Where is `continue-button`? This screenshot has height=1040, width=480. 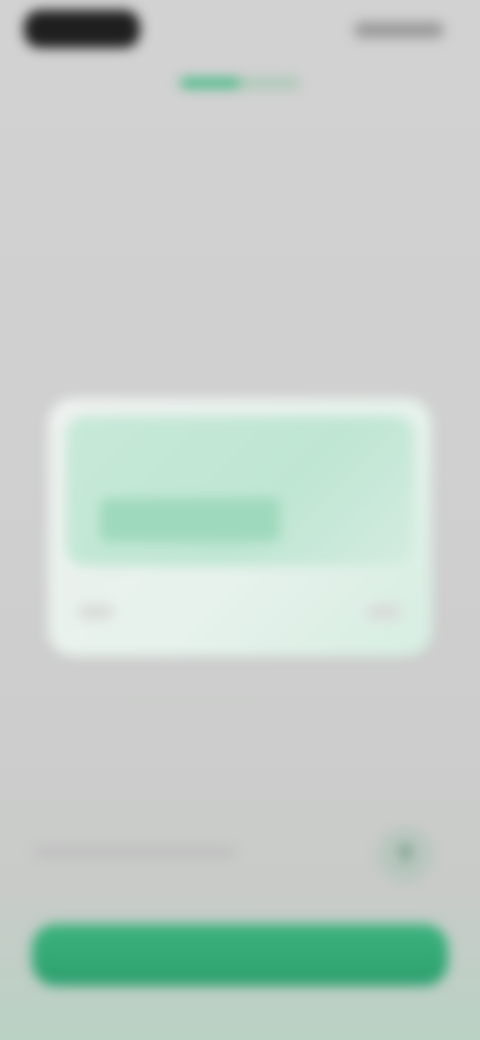 continue-button is located at coordinates (240, 955).